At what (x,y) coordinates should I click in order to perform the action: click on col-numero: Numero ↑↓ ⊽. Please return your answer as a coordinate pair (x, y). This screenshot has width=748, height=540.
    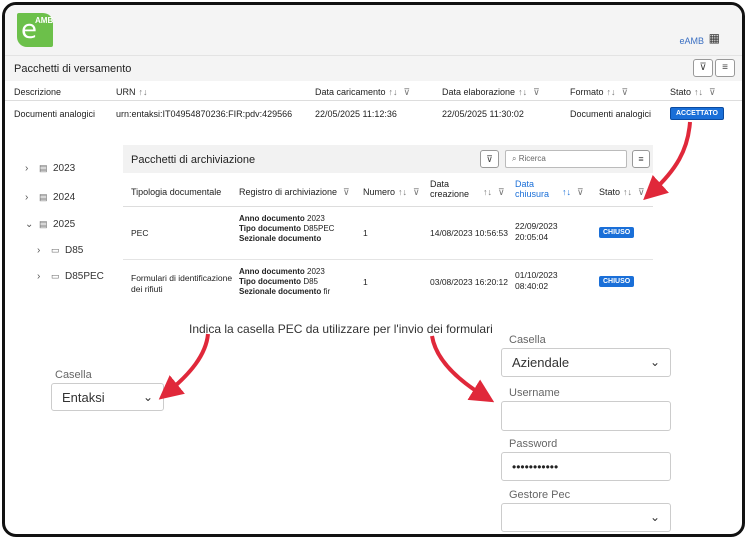
    Looking at the image, I should click on (391, 192).